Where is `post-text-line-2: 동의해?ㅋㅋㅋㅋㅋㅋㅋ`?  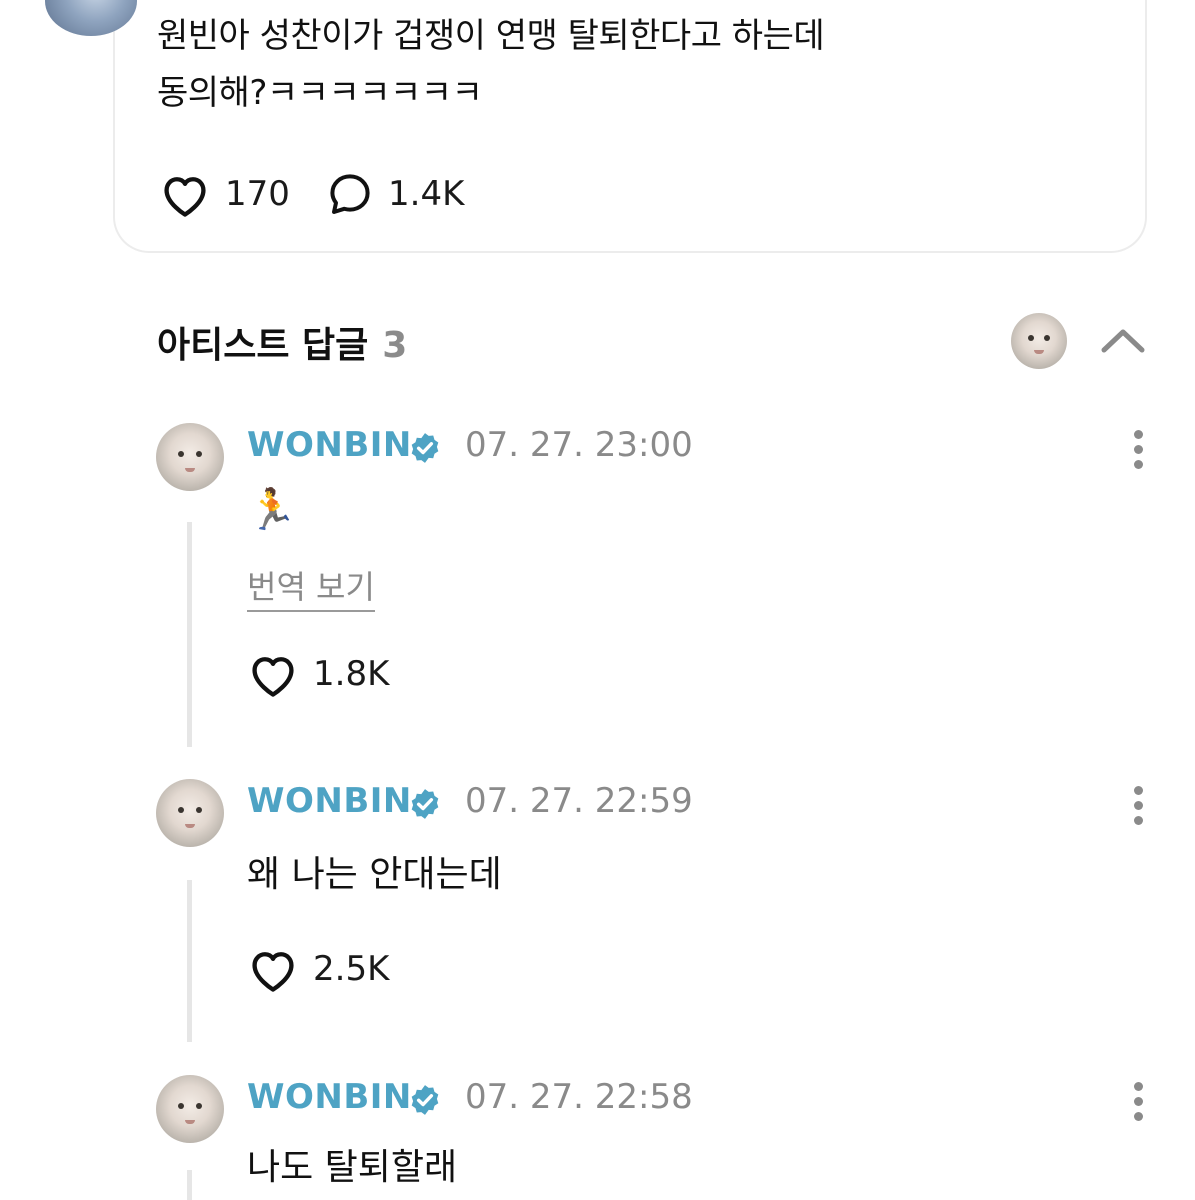
post-text-line-2: 동의해?ㅋㅋㅋㅋㅋㅋㅋ is located at coordinates (320, 93).